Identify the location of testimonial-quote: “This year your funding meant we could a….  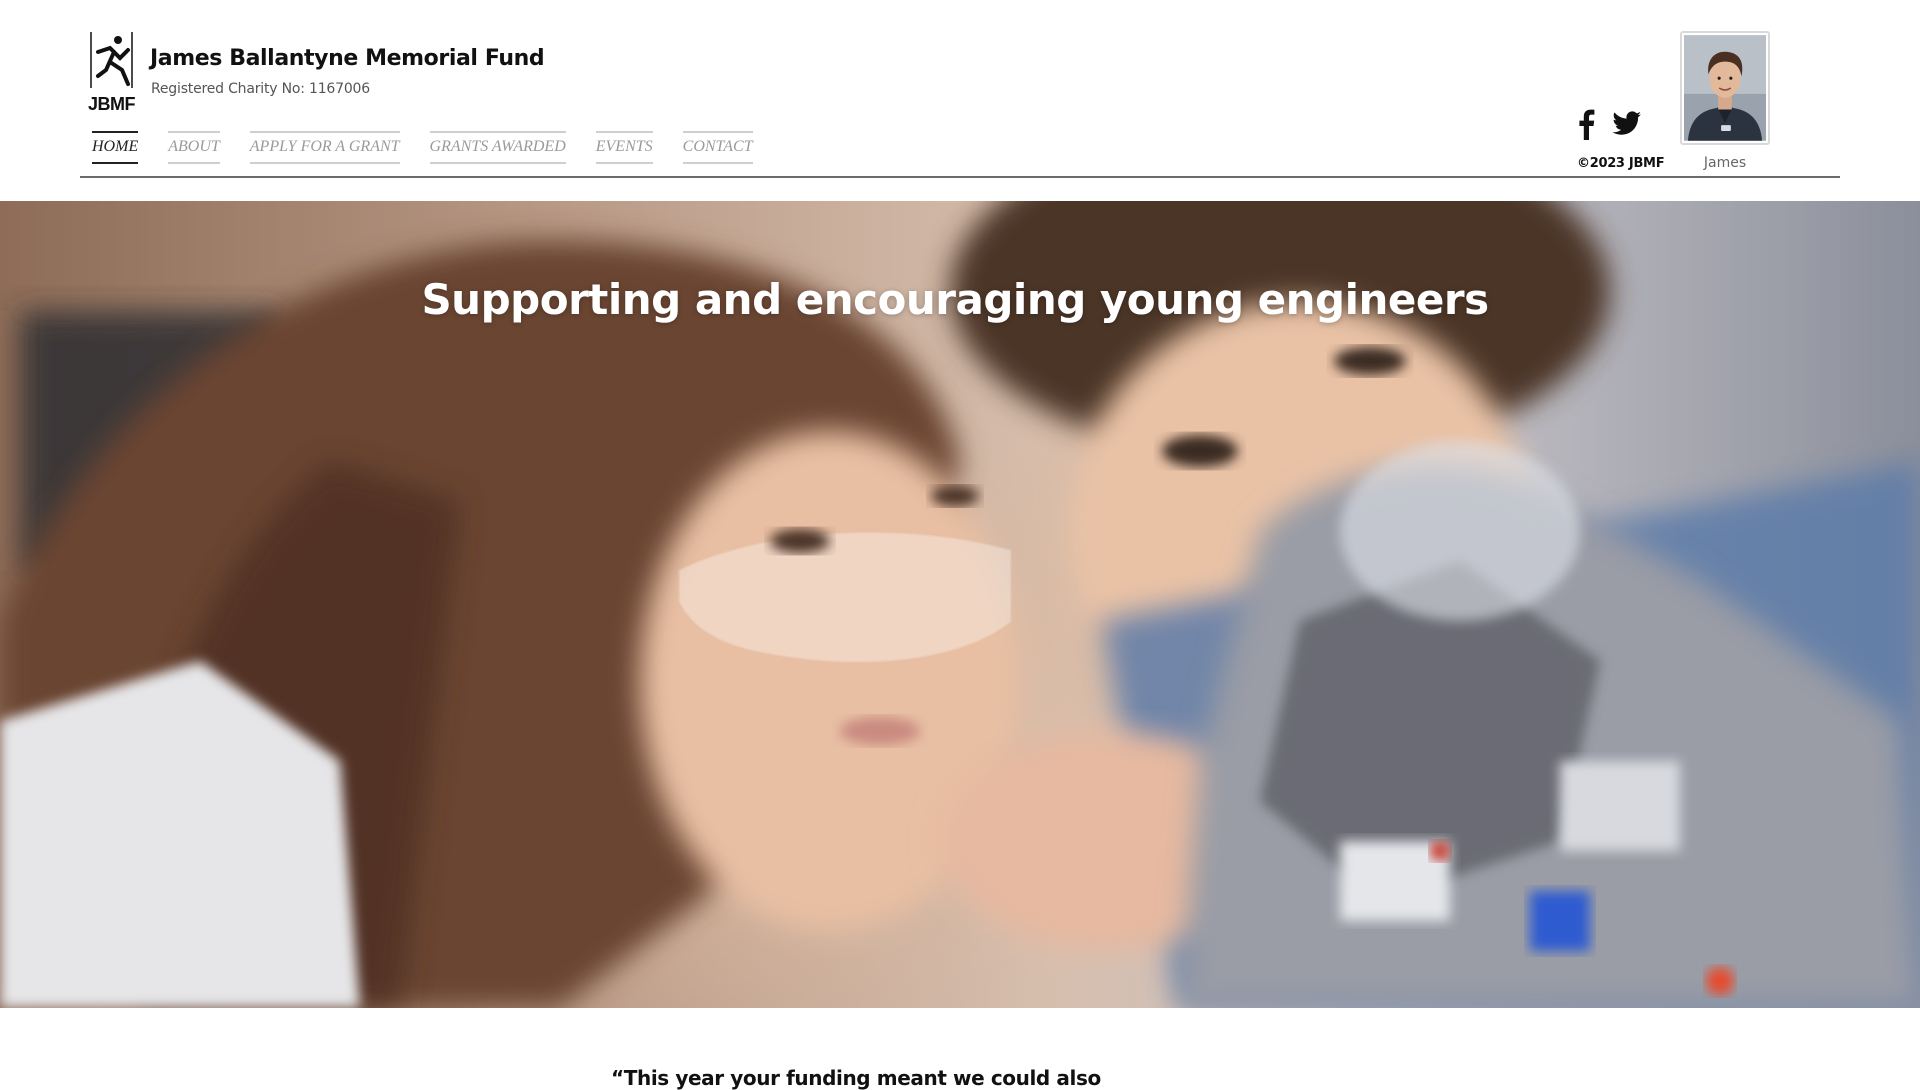
(856, 1078).